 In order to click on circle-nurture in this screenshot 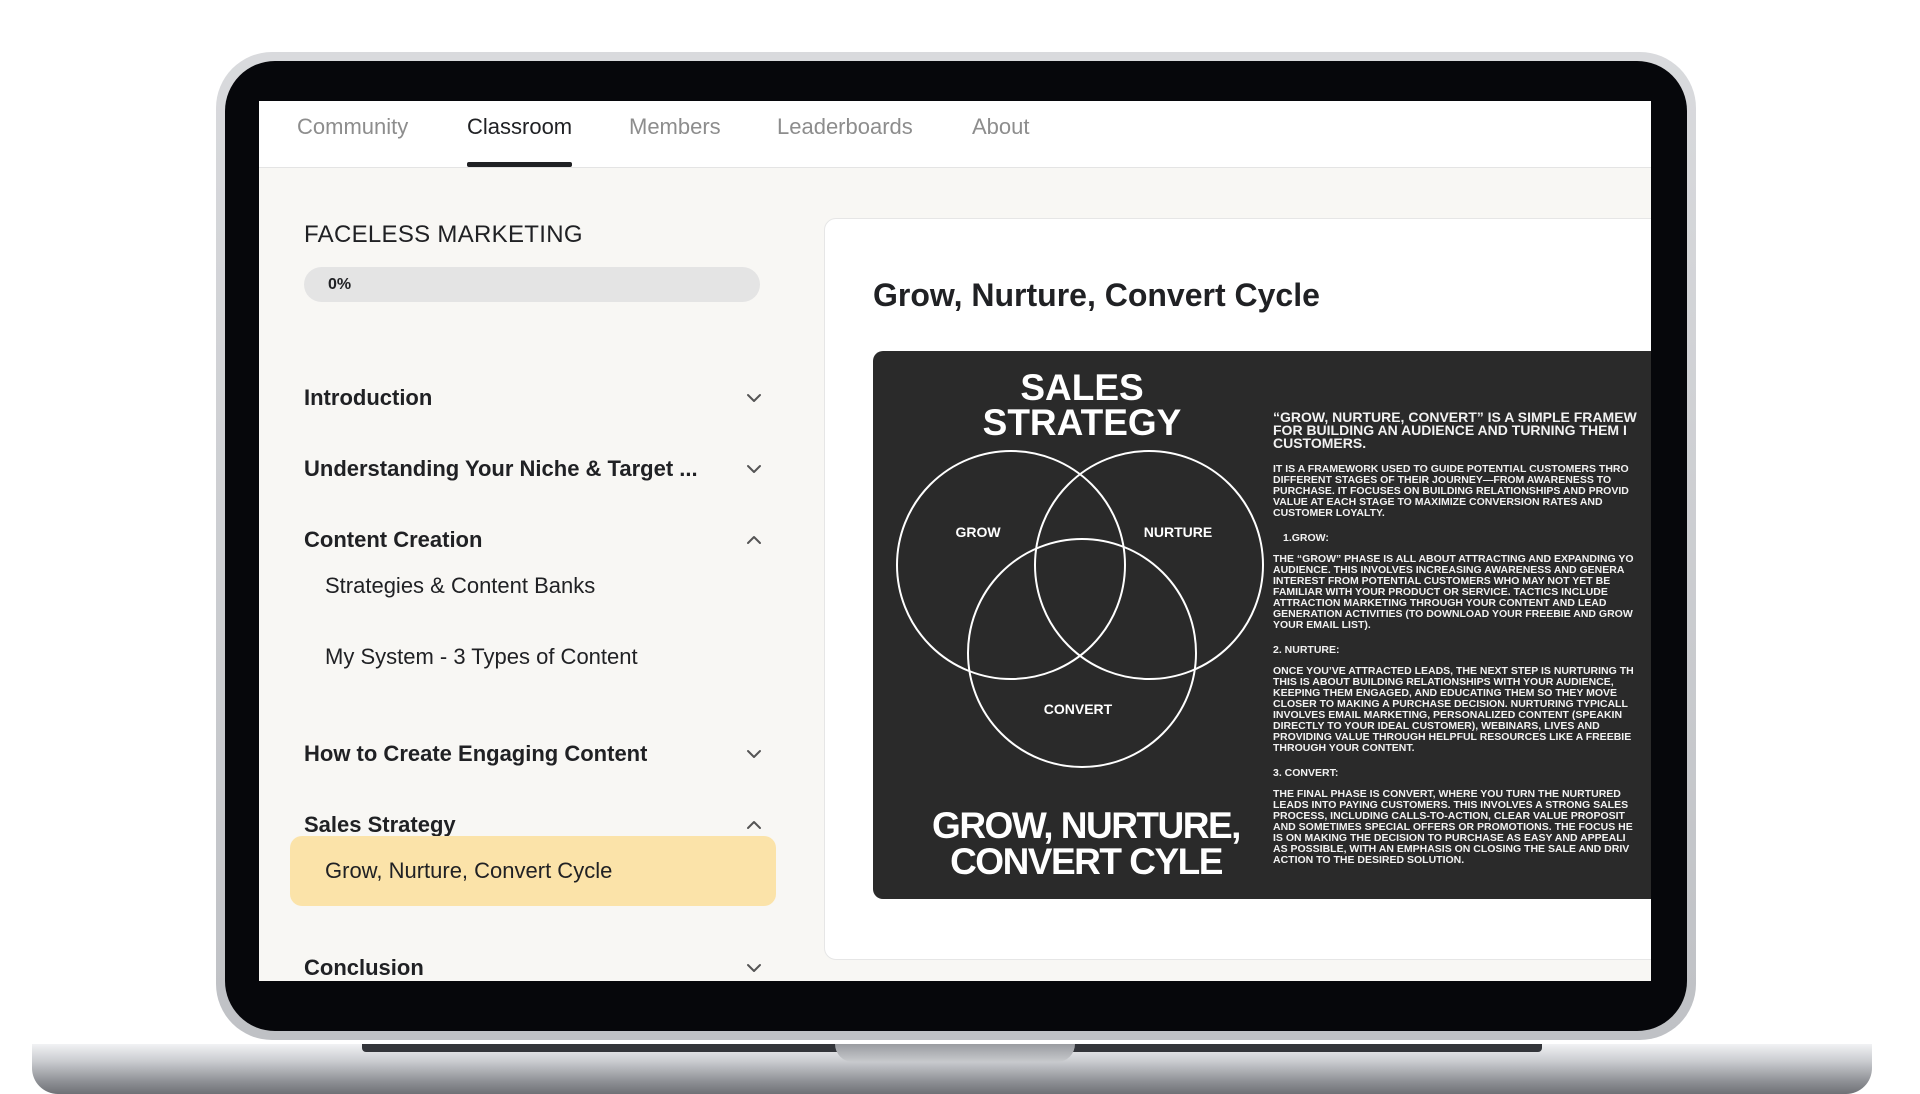, I will do `click(1149, 565)`.